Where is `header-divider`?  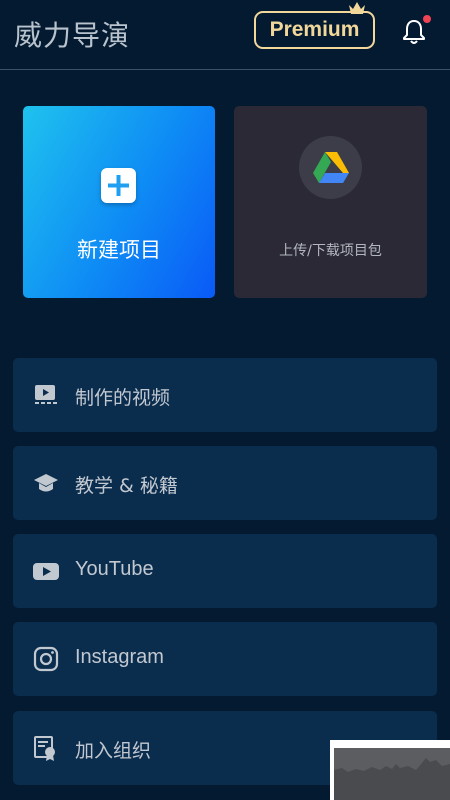 header-divider is located at coordinates (225, 69).